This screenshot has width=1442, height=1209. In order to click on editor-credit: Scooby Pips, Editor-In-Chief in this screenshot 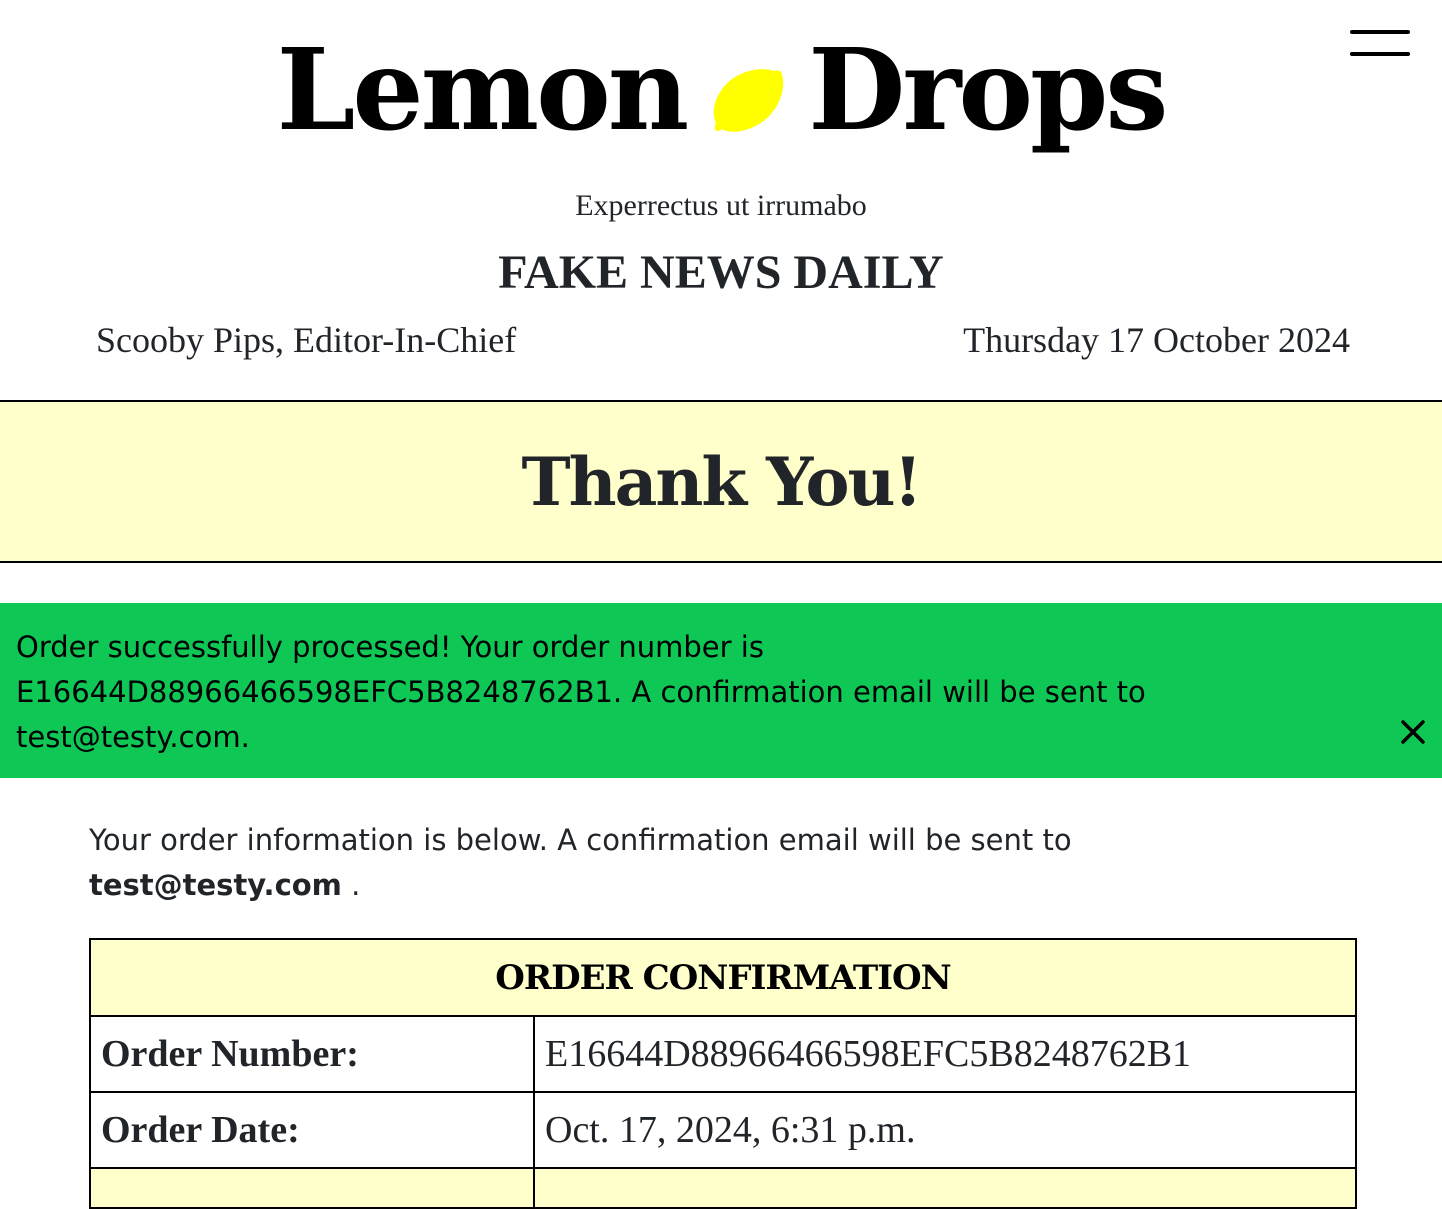, I will do `click(306, 340)`.